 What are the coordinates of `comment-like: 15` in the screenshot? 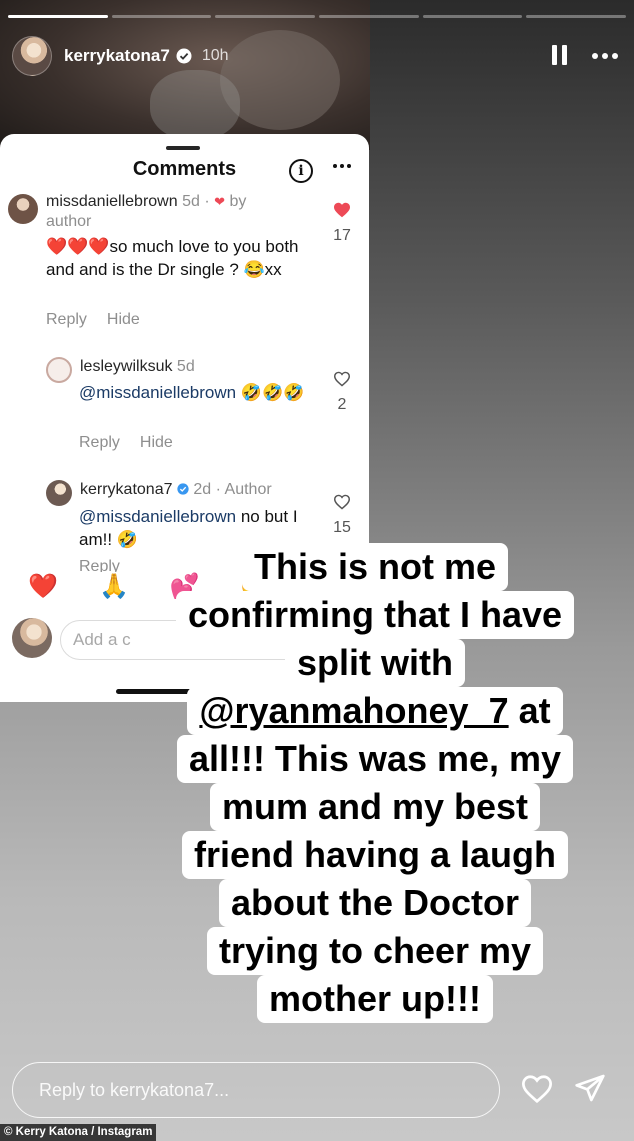 It's located at (342, 515).